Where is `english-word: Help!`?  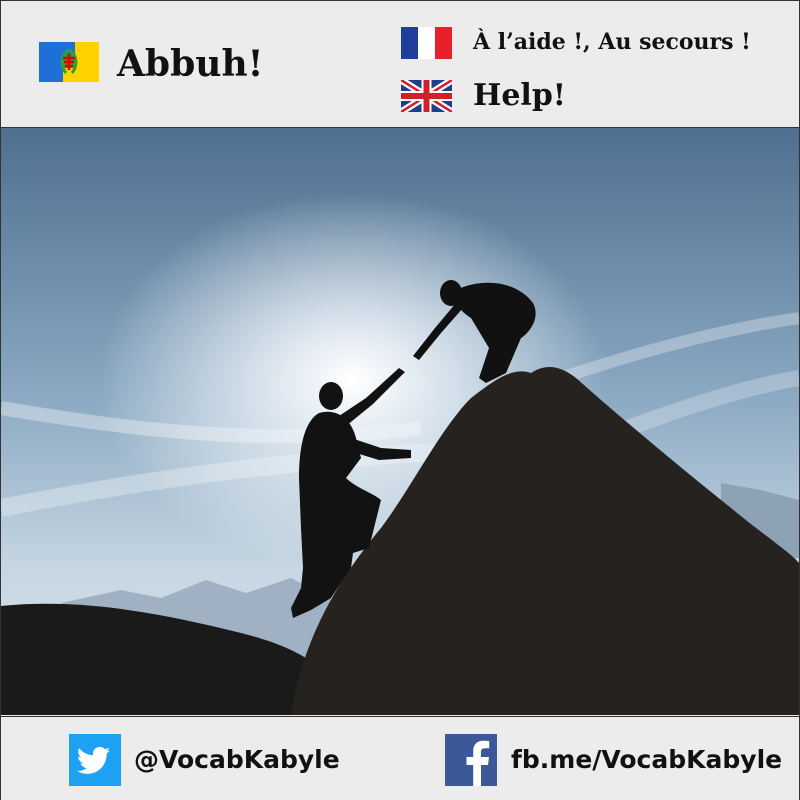
english-word: Help! is located at coordinates (519, 95).